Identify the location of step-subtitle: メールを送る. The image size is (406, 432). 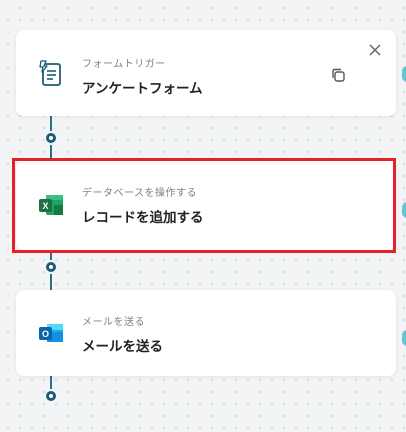
(113, 322).